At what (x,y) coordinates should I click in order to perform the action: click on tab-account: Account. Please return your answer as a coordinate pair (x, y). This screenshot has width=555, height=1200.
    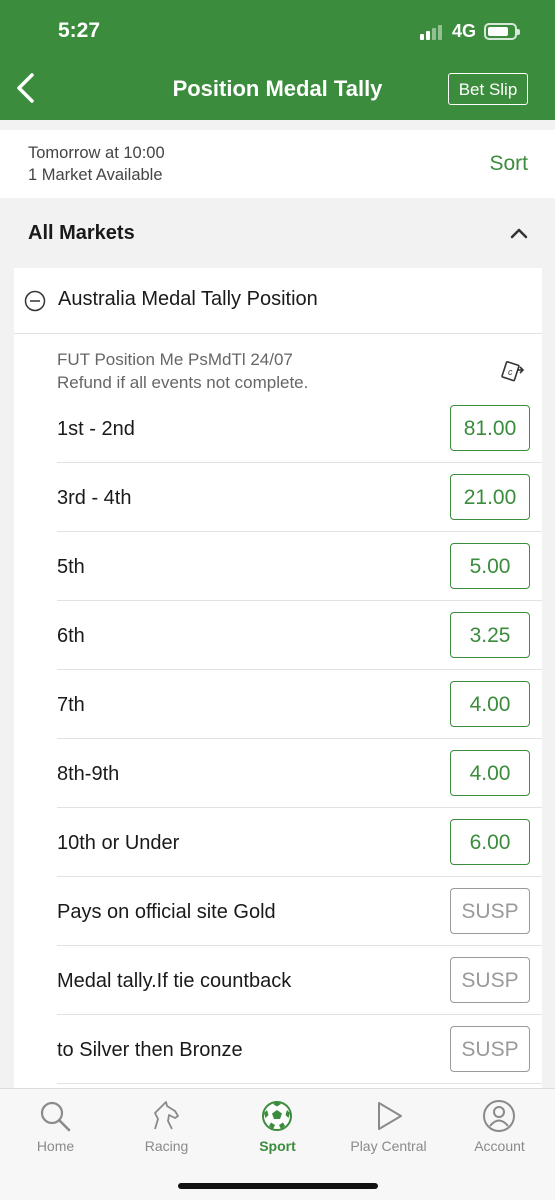
    Looking at the image, I should click on (499, 1129).